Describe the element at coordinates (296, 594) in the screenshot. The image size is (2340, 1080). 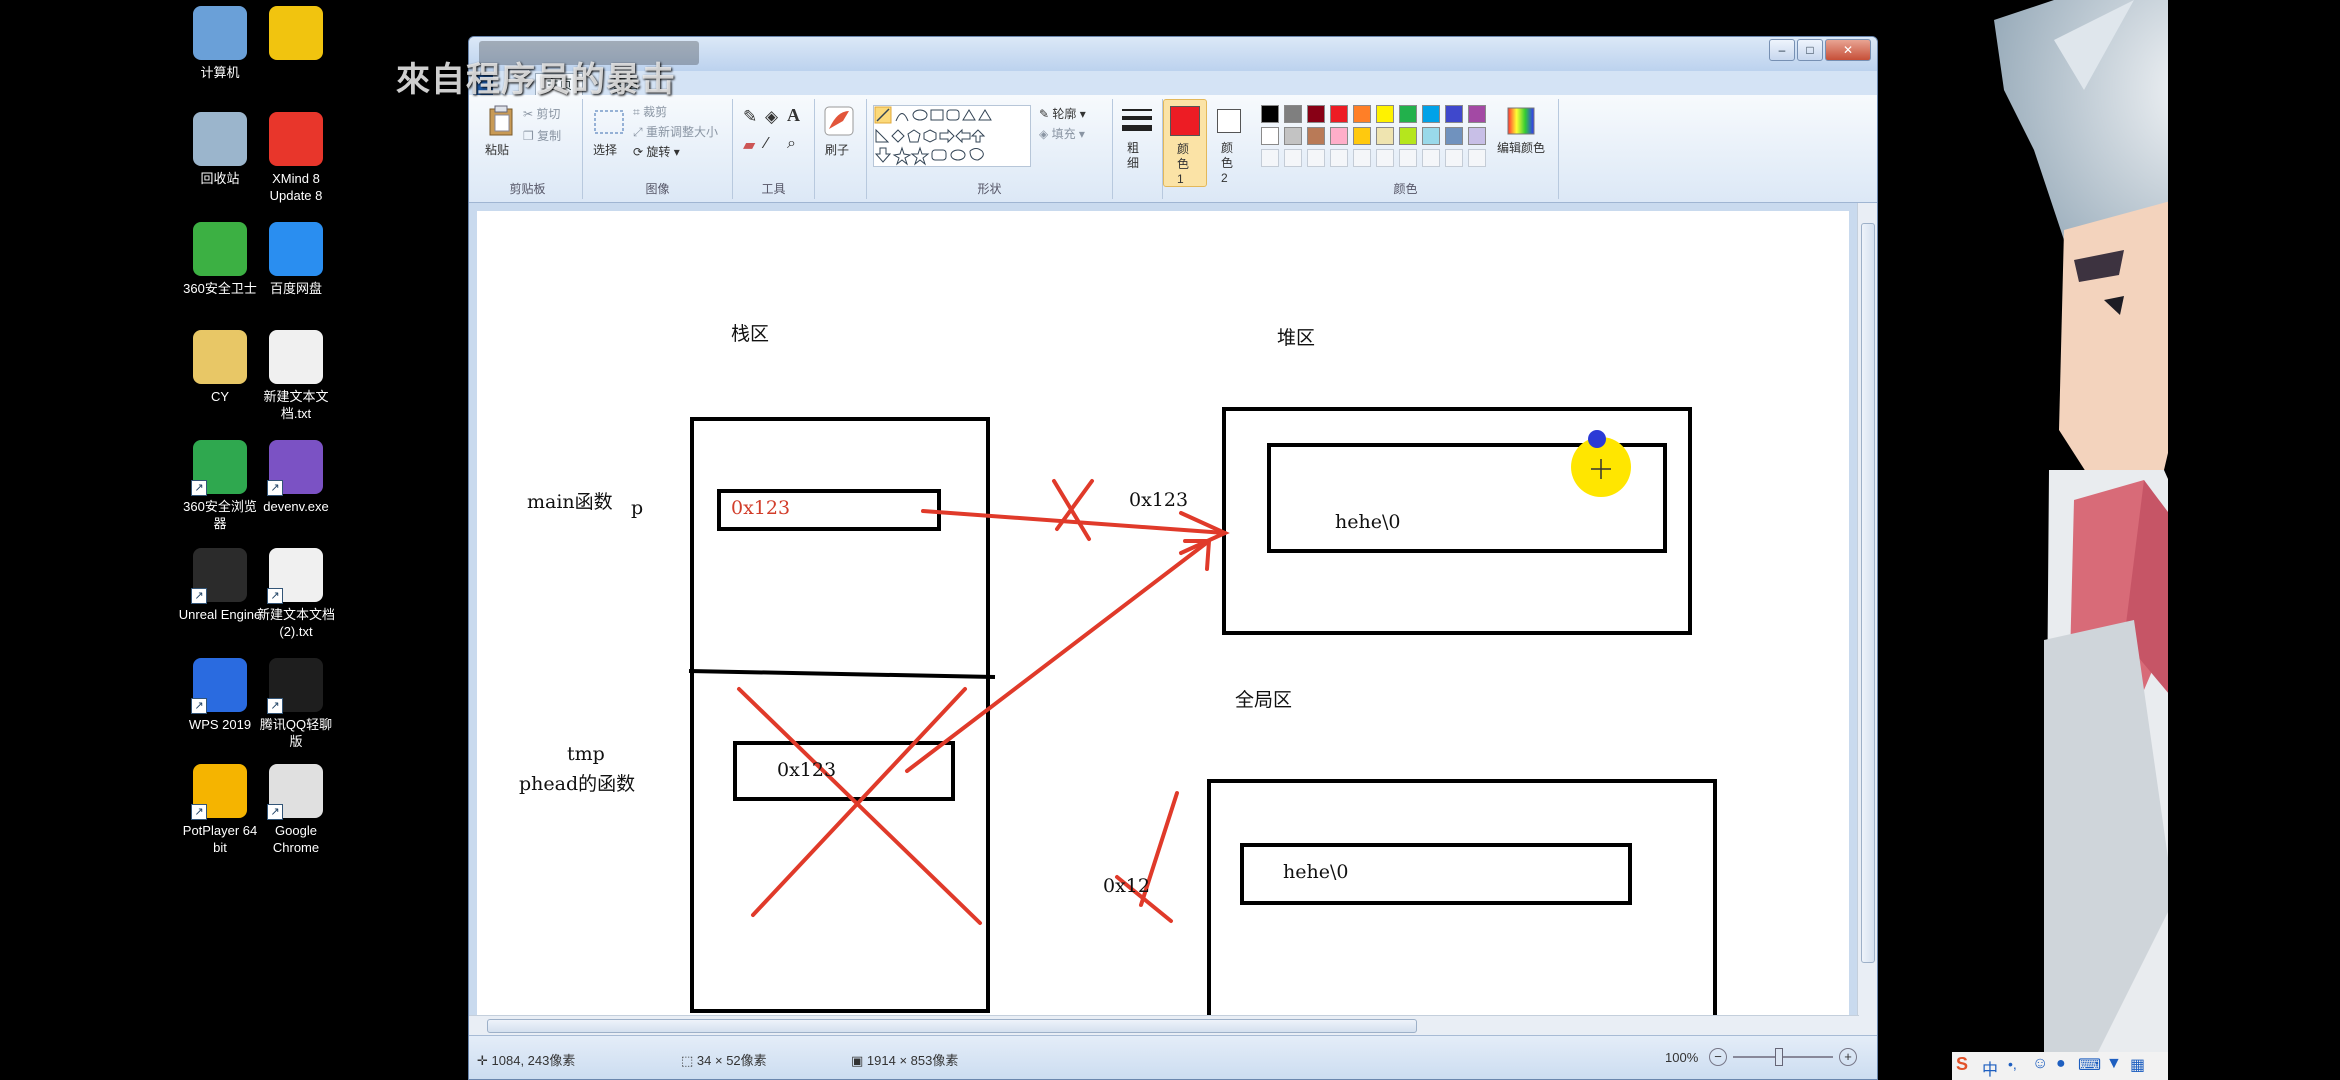
I see `desktop-icon-text-doc-2: ↗ 新建文本文档 (2).txt` at that location.